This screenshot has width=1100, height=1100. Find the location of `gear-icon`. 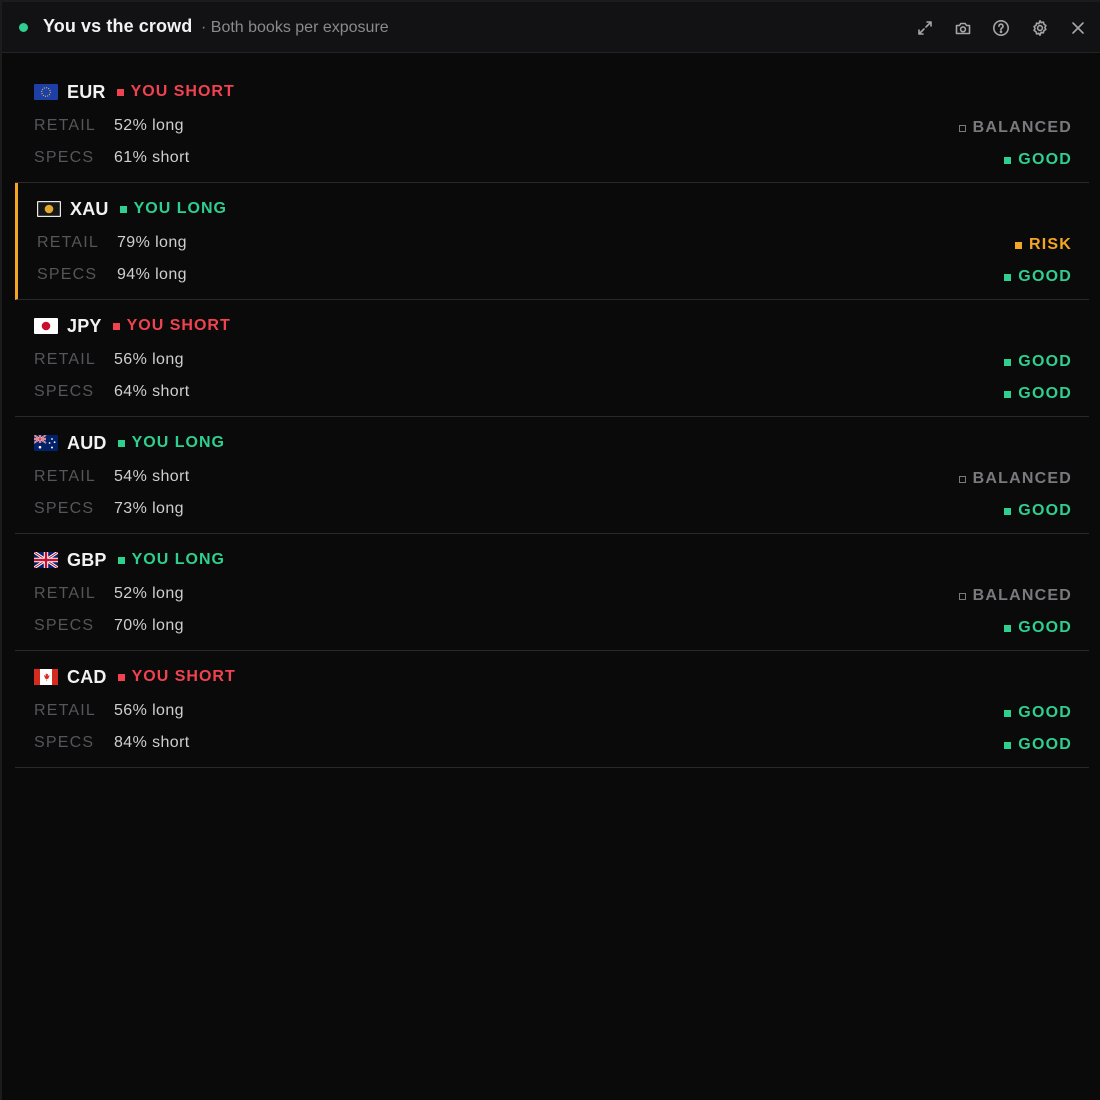

gear-icon is located at coordinates (1040, 28).